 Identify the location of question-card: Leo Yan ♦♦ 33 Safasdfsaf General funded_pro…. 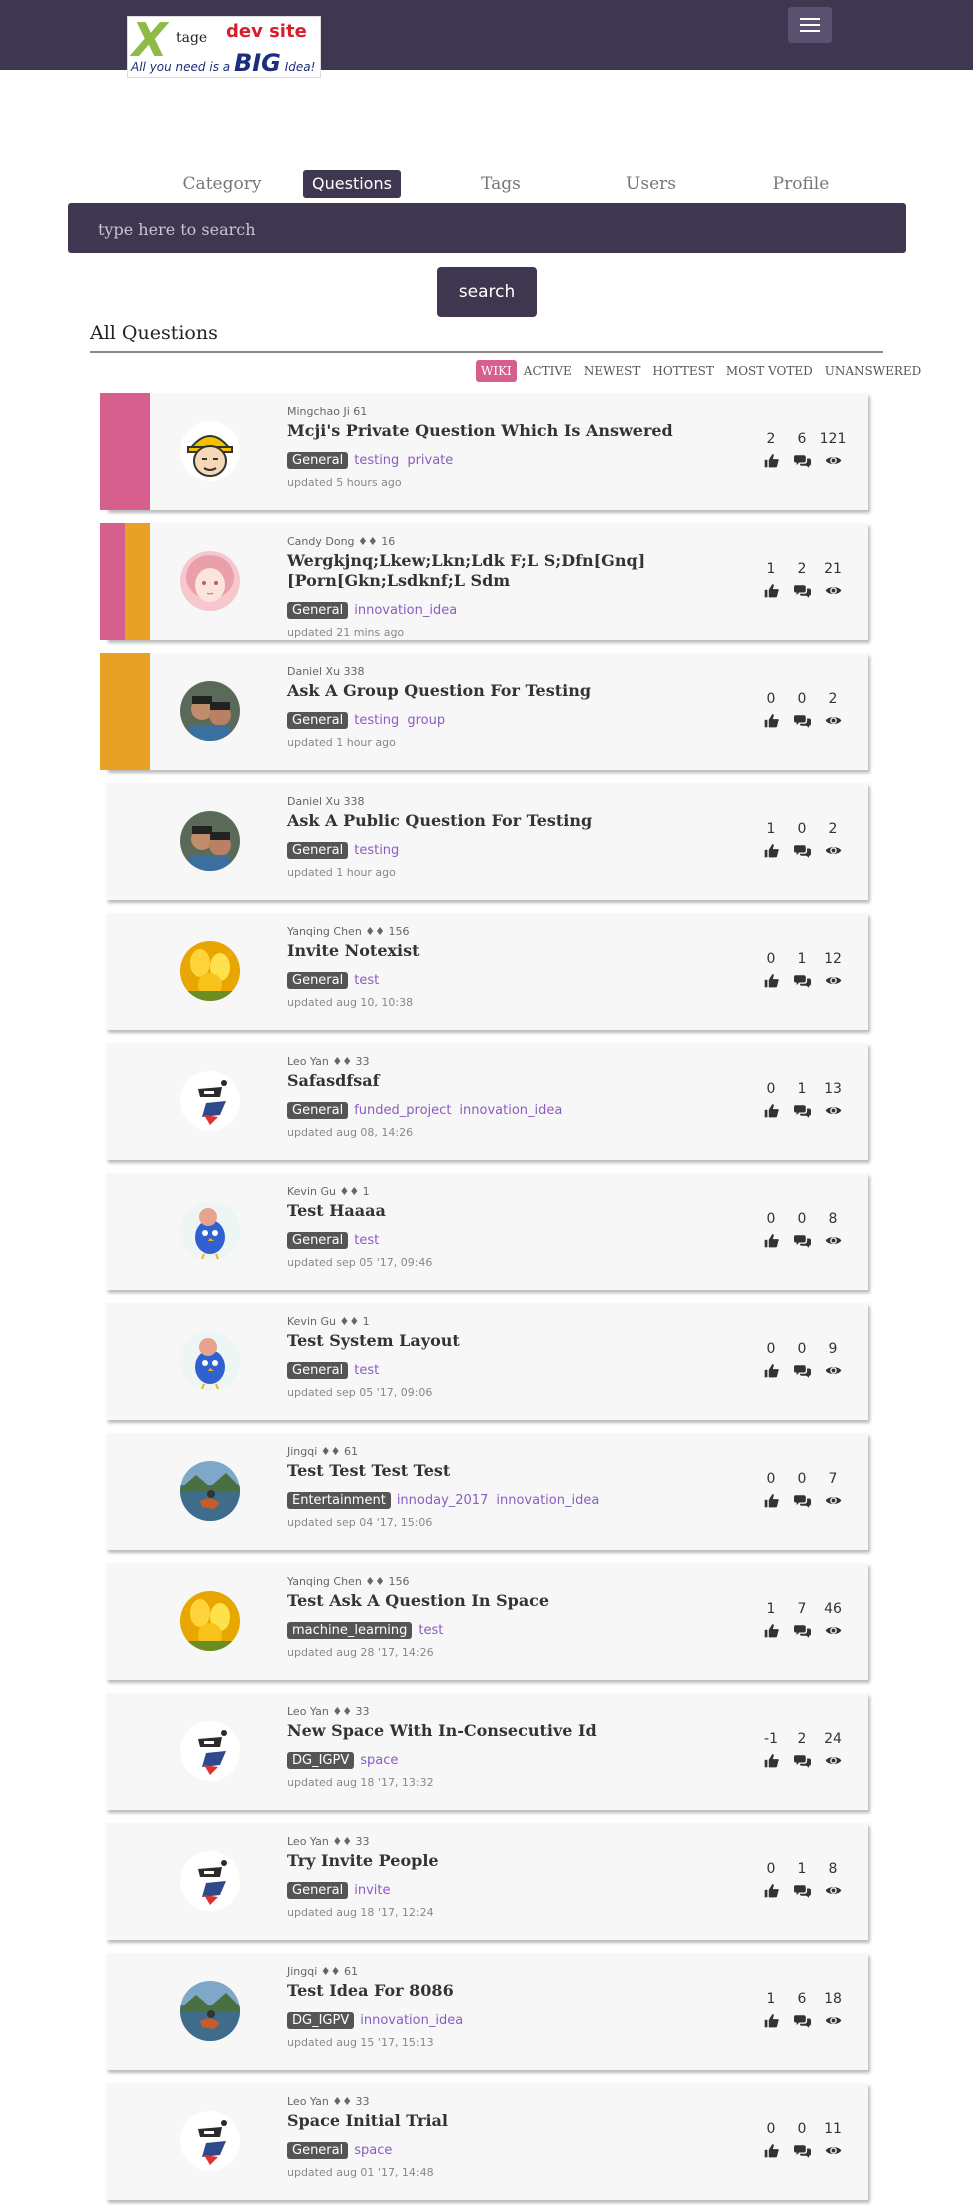
(487, 1101).